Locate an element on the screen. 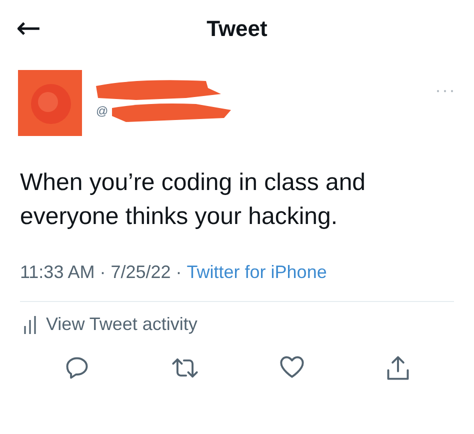 The width and height of the screenshot is (474, 434). view-activity-button: View Tweet activity is located at coordinates (109, 318).